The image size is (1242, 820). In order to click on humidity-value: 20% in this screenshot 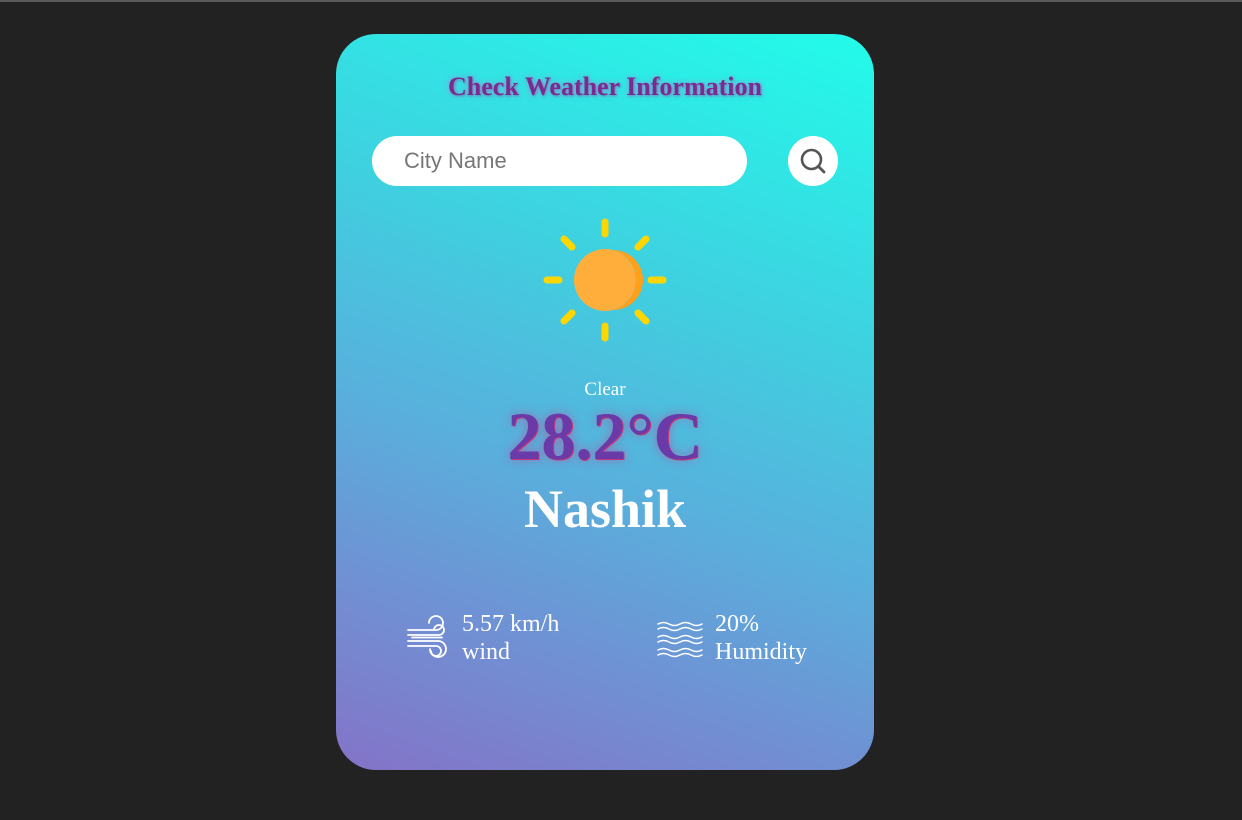, I will do `click(737, 624)`.